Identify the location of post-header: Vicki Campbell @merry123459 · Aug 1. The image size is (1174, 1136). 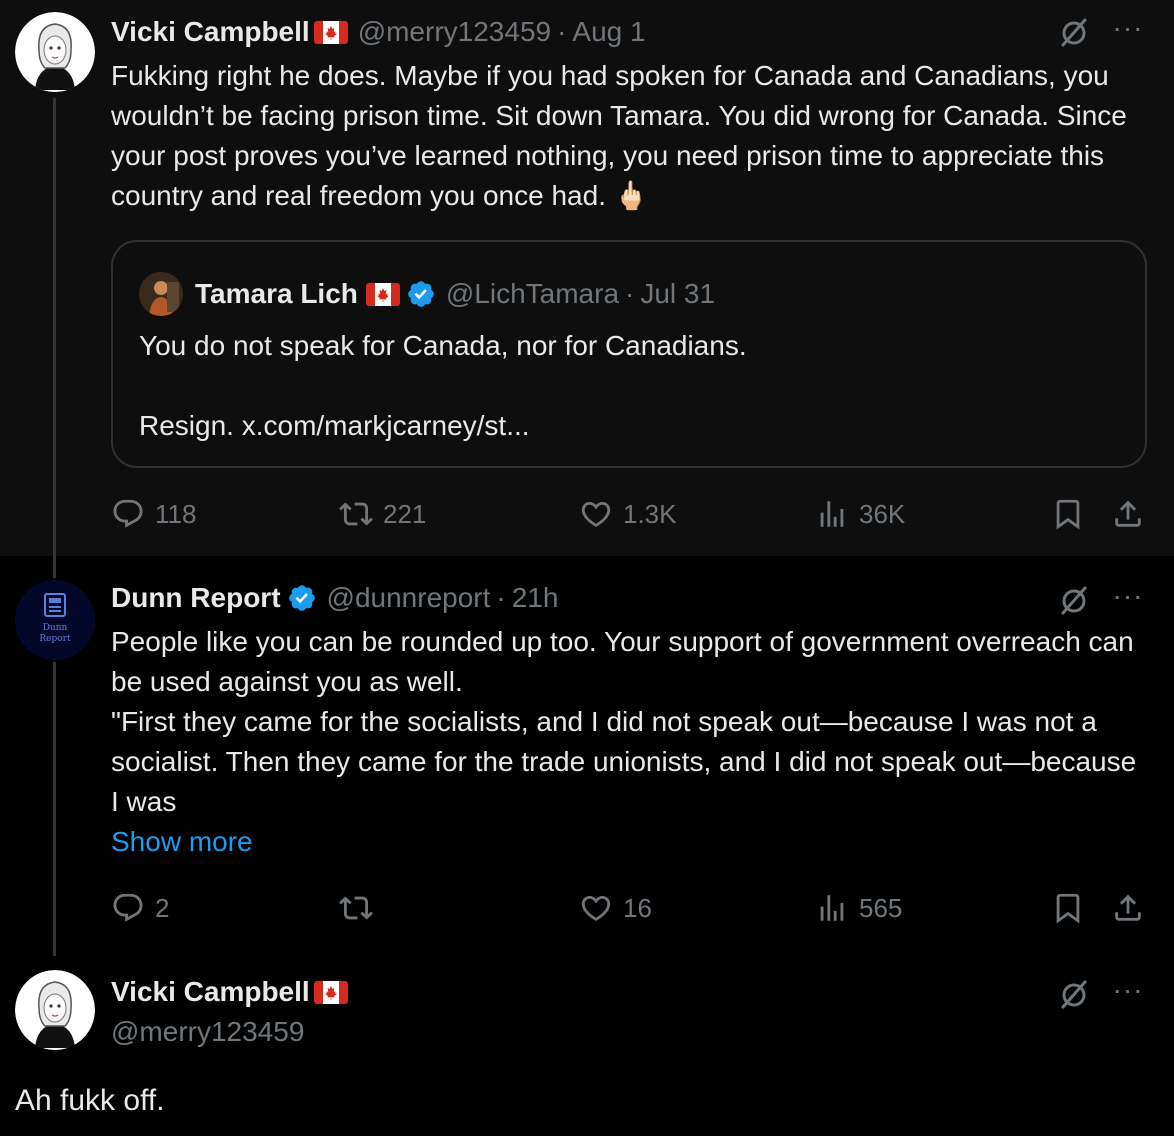
(378, 32).